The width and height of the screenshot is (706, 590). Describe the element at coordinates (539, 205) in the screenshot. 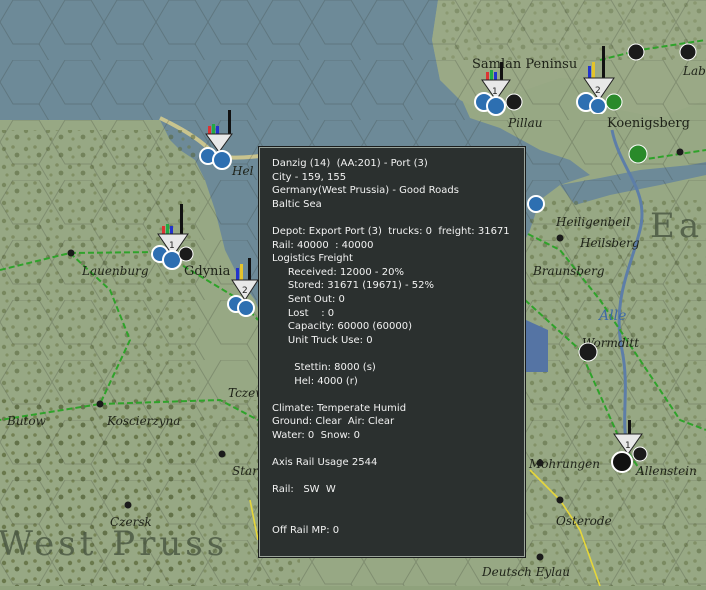

I see `marker-port-coast` at that location.